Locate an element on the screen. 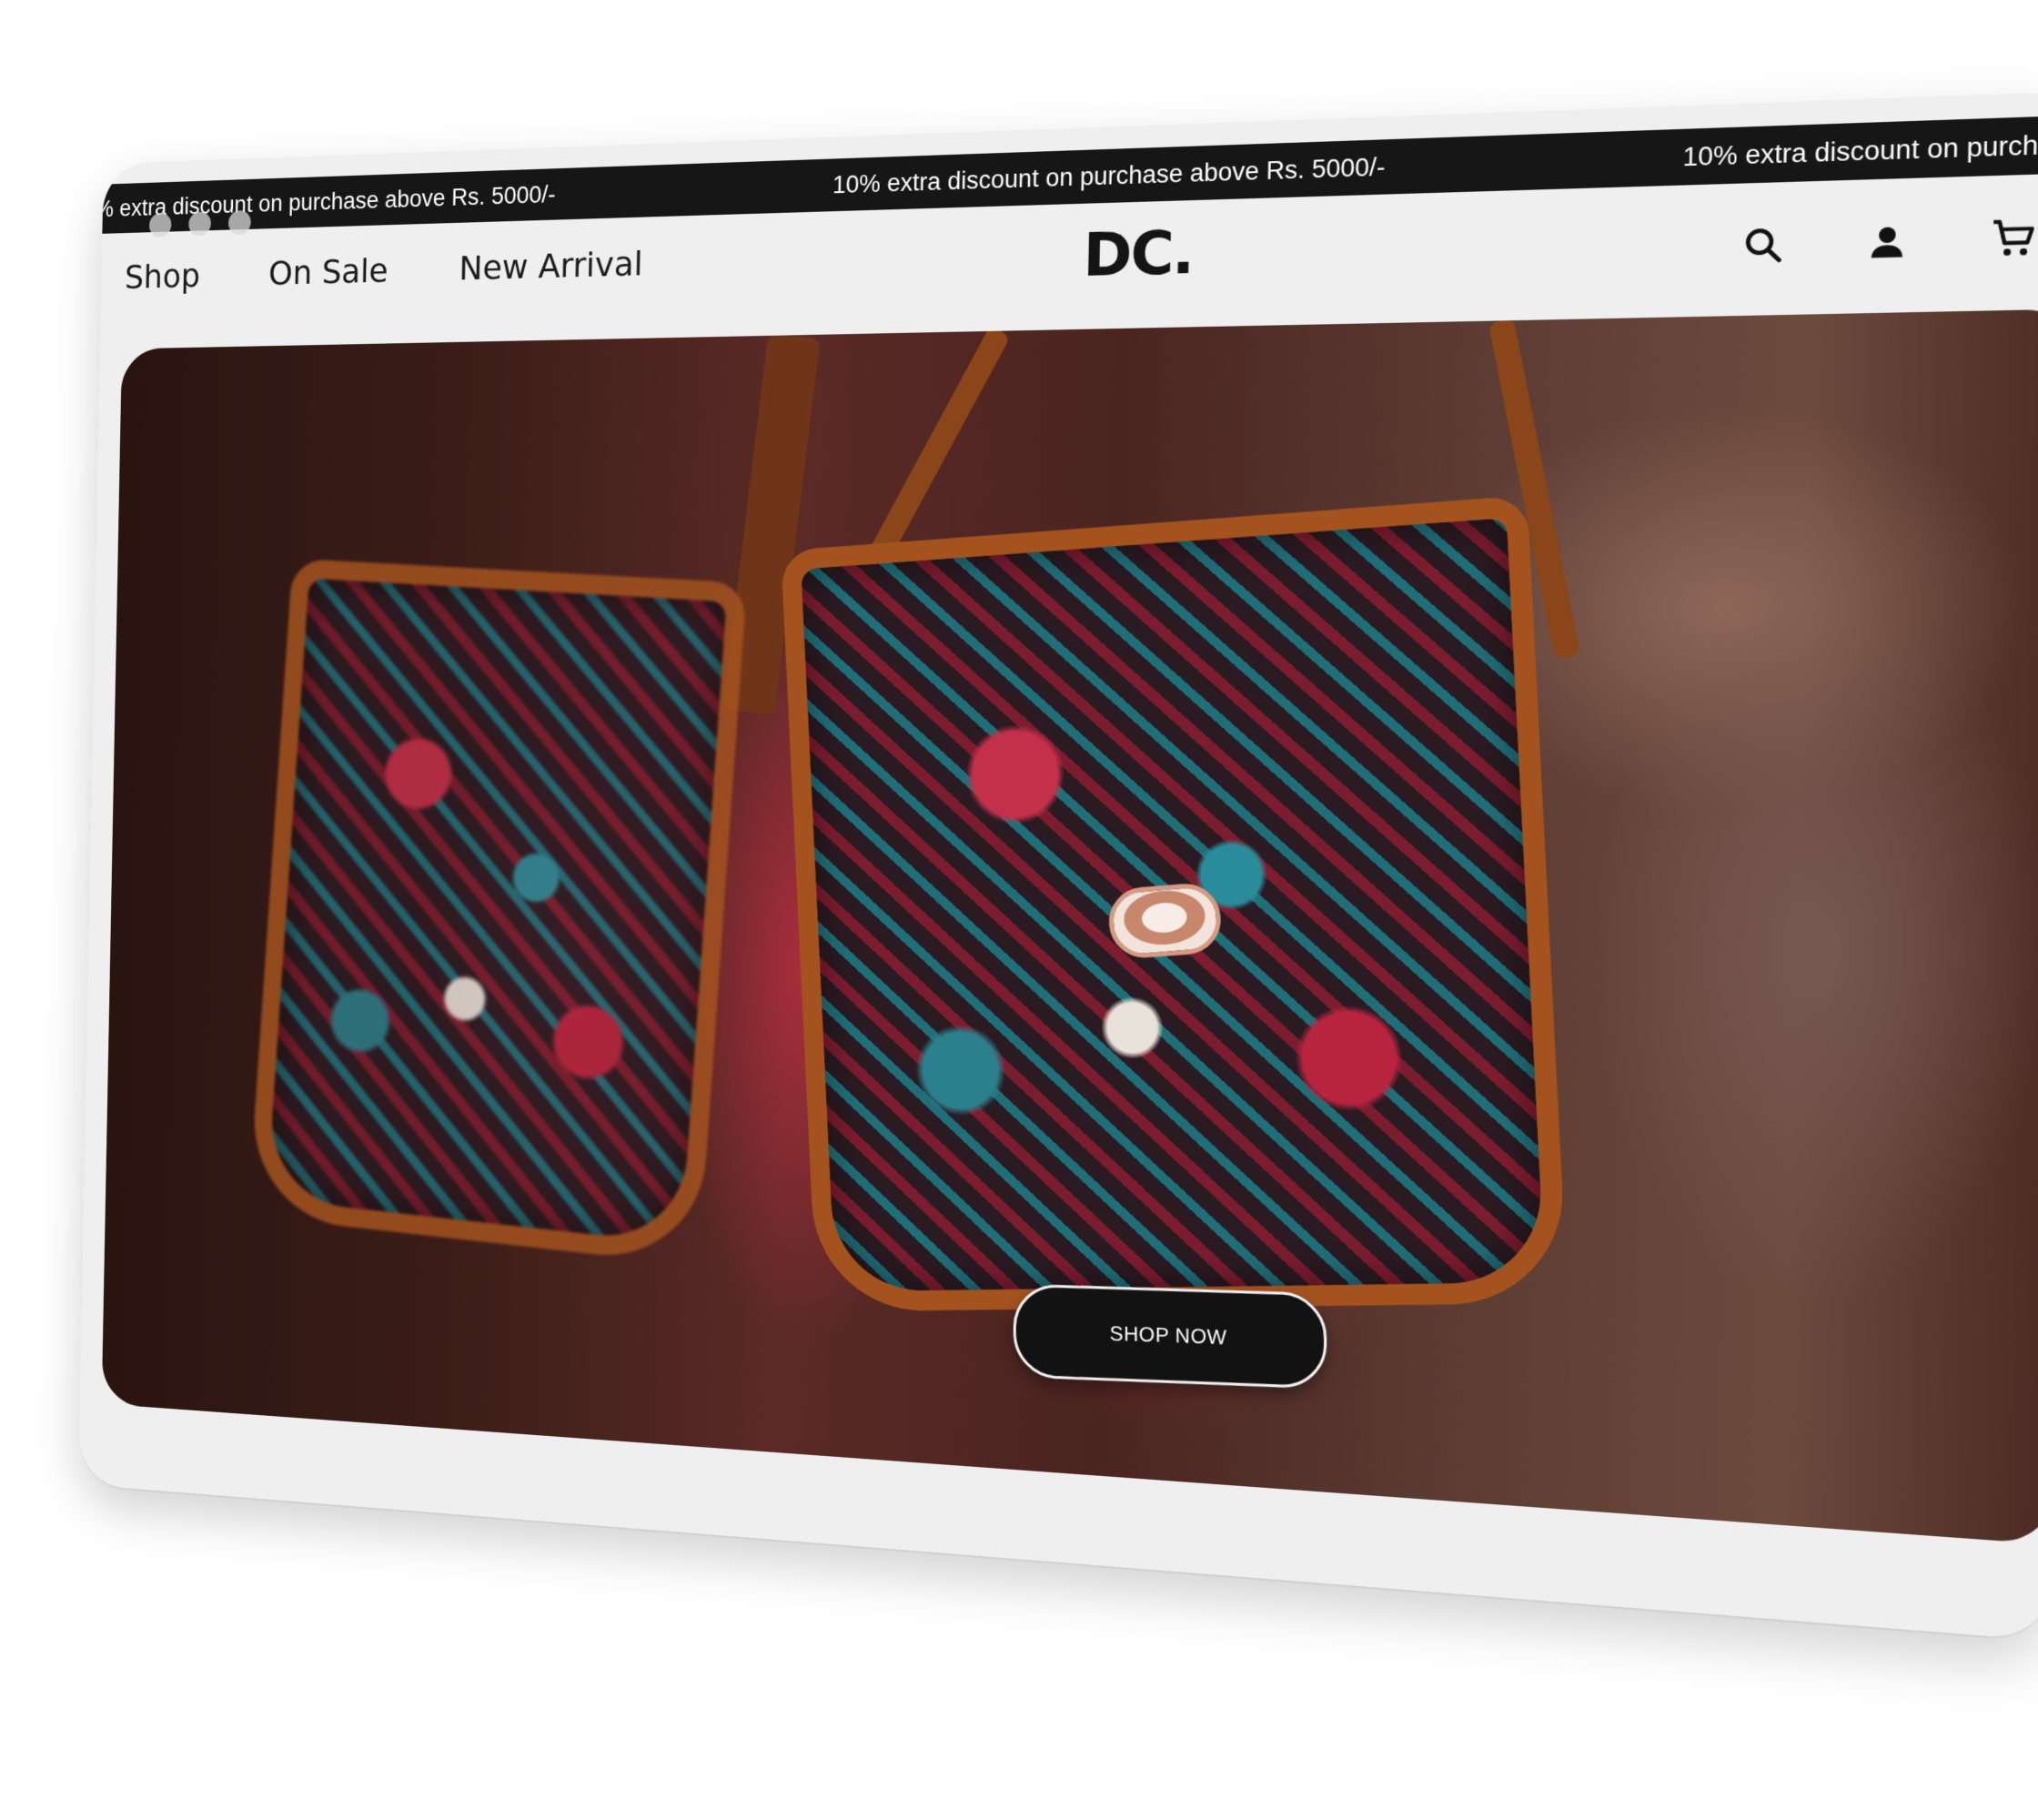 The width and height of the screenshot is (2038, 1820). shop-now-button: SHOP NOW is located at coordinates (1170, 1337).